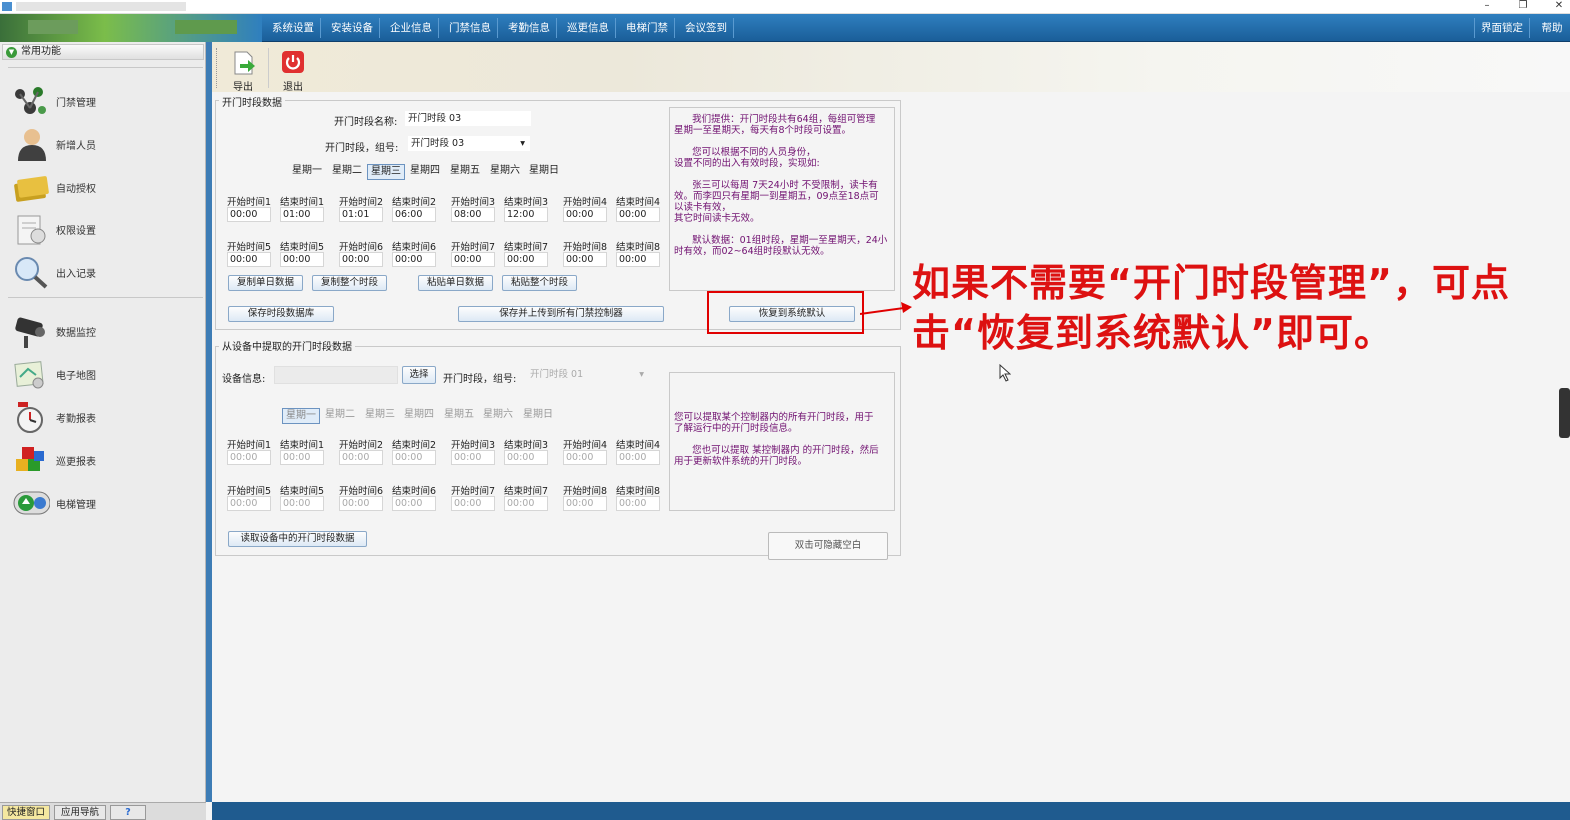 Image resolution: width=1570 pixels, height=820 pixels. What do you see at coordinates (1487, 7) in the screenshot?
I see `minimize-button: –` at bounding box center [1487, 7].